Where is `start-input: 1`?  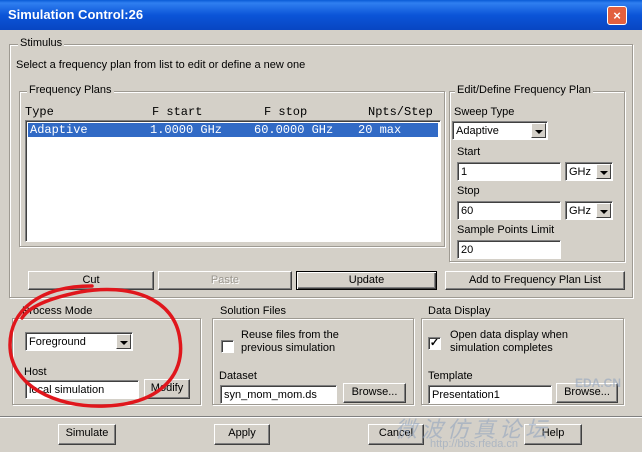 start-input: 1 is located at coordinates (509, 171).